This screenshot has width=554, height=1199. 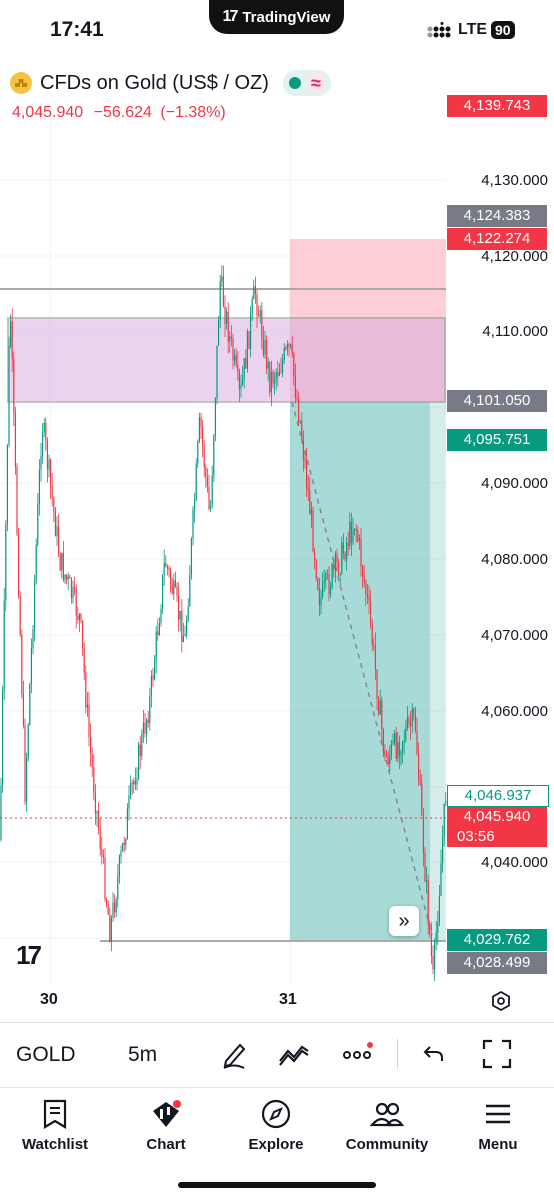 I want to click on market-status-pills: ≈, so click(x=306, y=83).